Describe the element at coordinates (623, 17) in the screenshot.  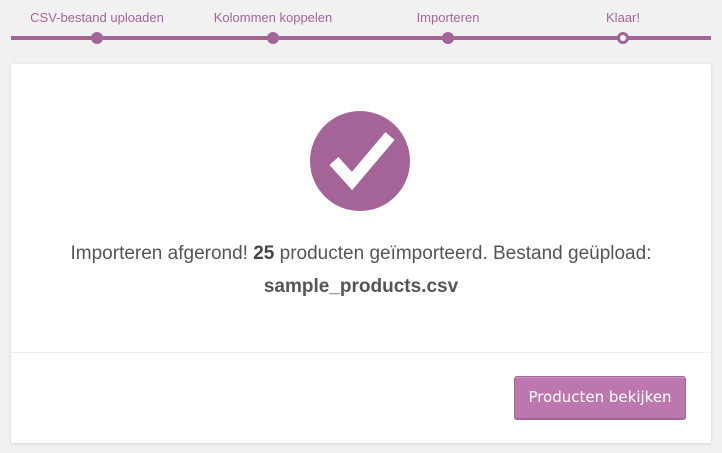
I see `step-label: Klaar!` at that location.